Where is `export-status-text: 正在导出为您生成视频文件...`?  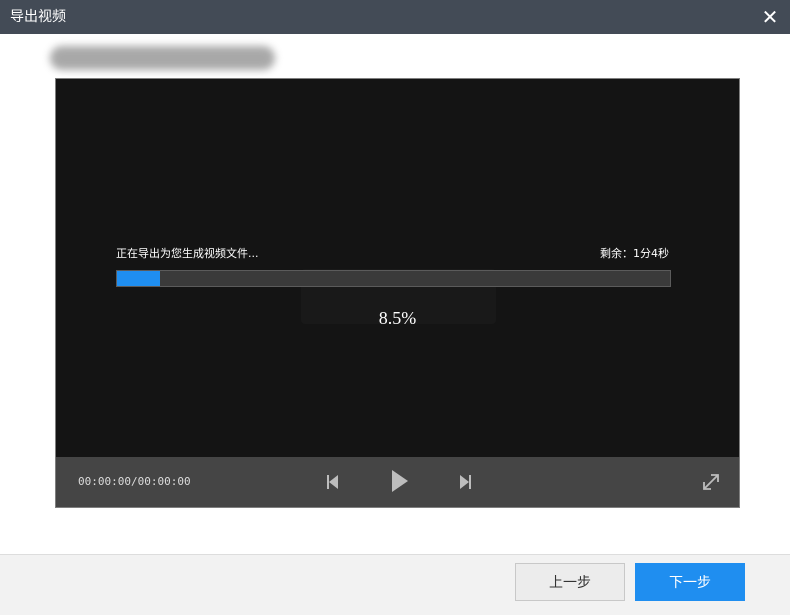
export-status-text: 正在导出为您生成视频文件... is located at coordinates (187, 253).